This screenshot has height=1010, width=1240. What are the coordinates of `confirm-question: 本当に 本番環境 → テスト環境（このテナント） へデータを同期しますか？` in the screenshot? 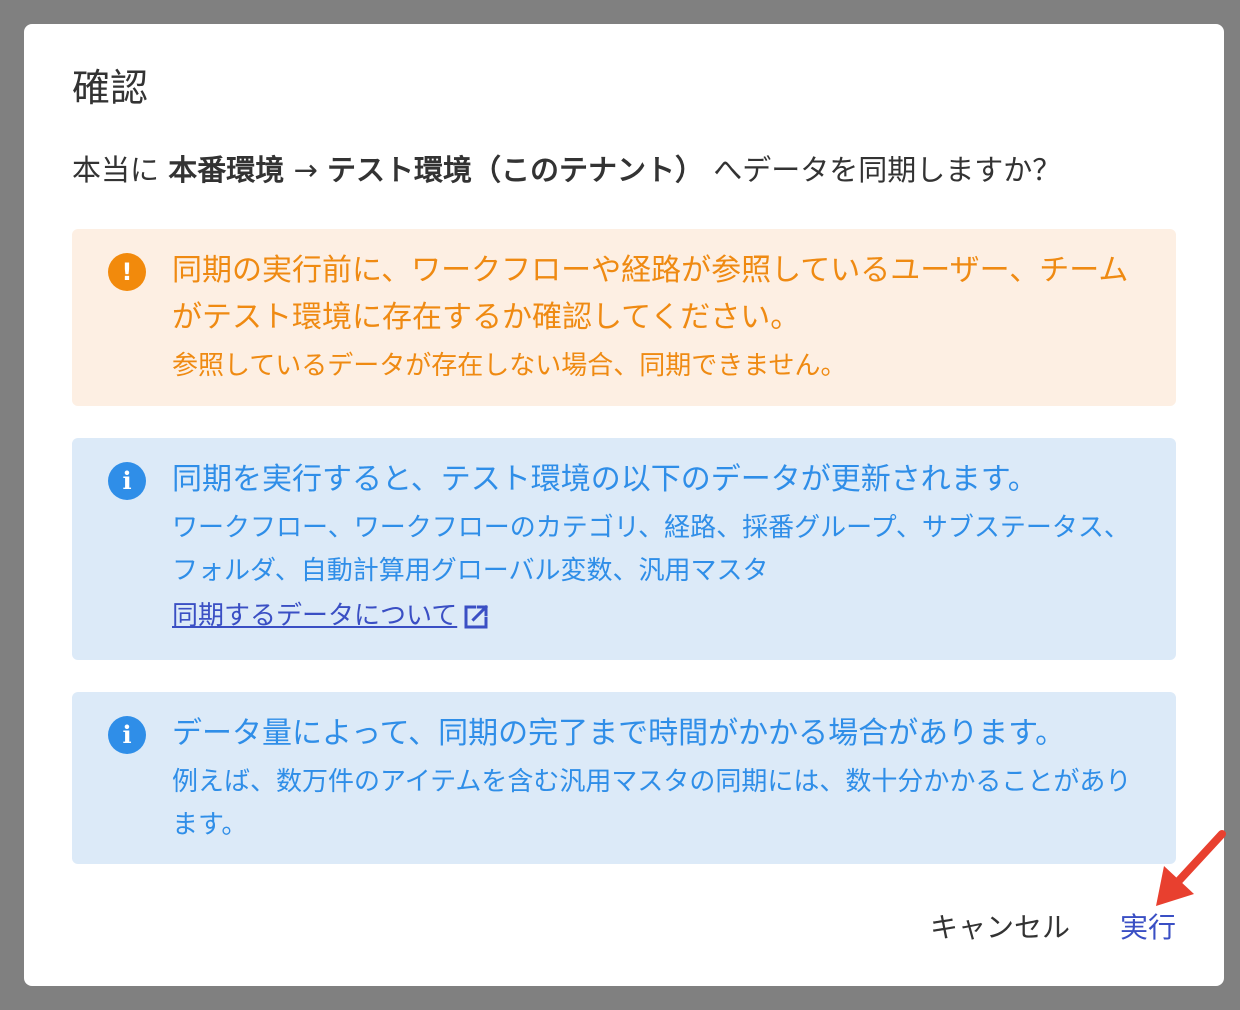 It's located at (566, 170).